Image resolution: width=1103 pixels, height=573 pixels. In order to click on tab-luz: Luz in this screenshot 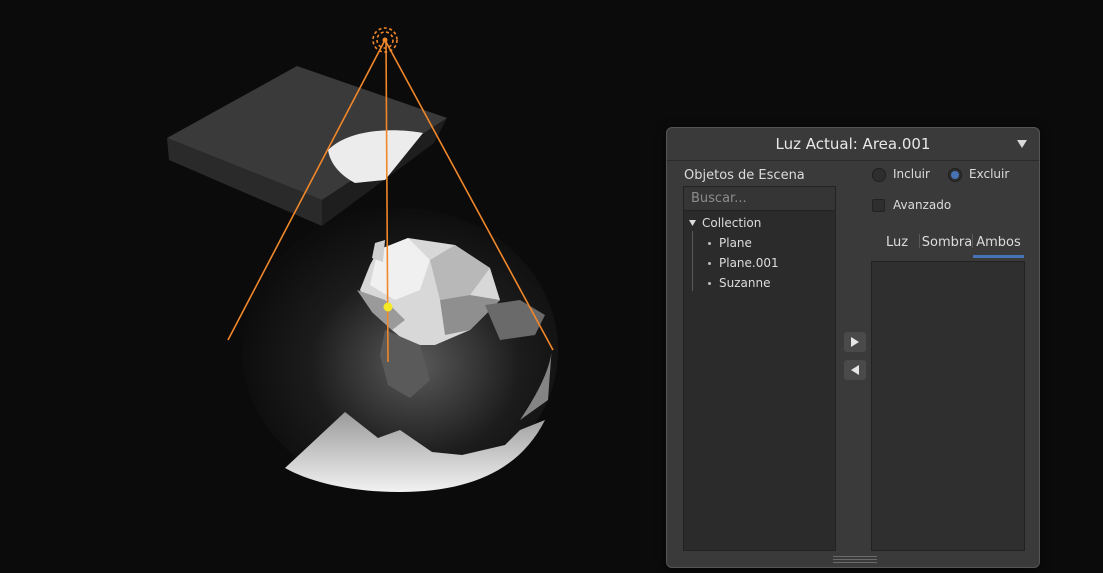, I will do `click(897, 242)`.